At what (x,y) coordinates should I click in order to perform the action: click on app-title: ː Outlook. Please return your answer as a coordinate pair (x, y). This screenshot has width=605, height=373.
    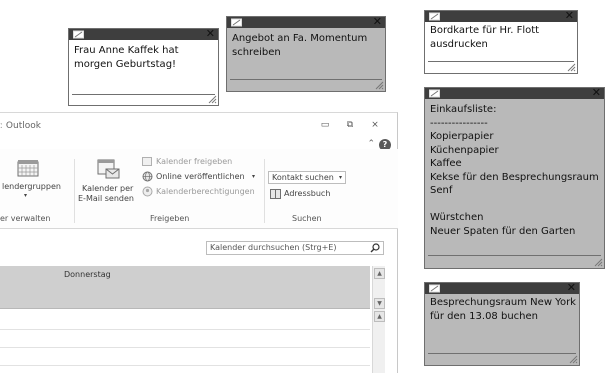
    Looking at the image, I should click on (20, 126).